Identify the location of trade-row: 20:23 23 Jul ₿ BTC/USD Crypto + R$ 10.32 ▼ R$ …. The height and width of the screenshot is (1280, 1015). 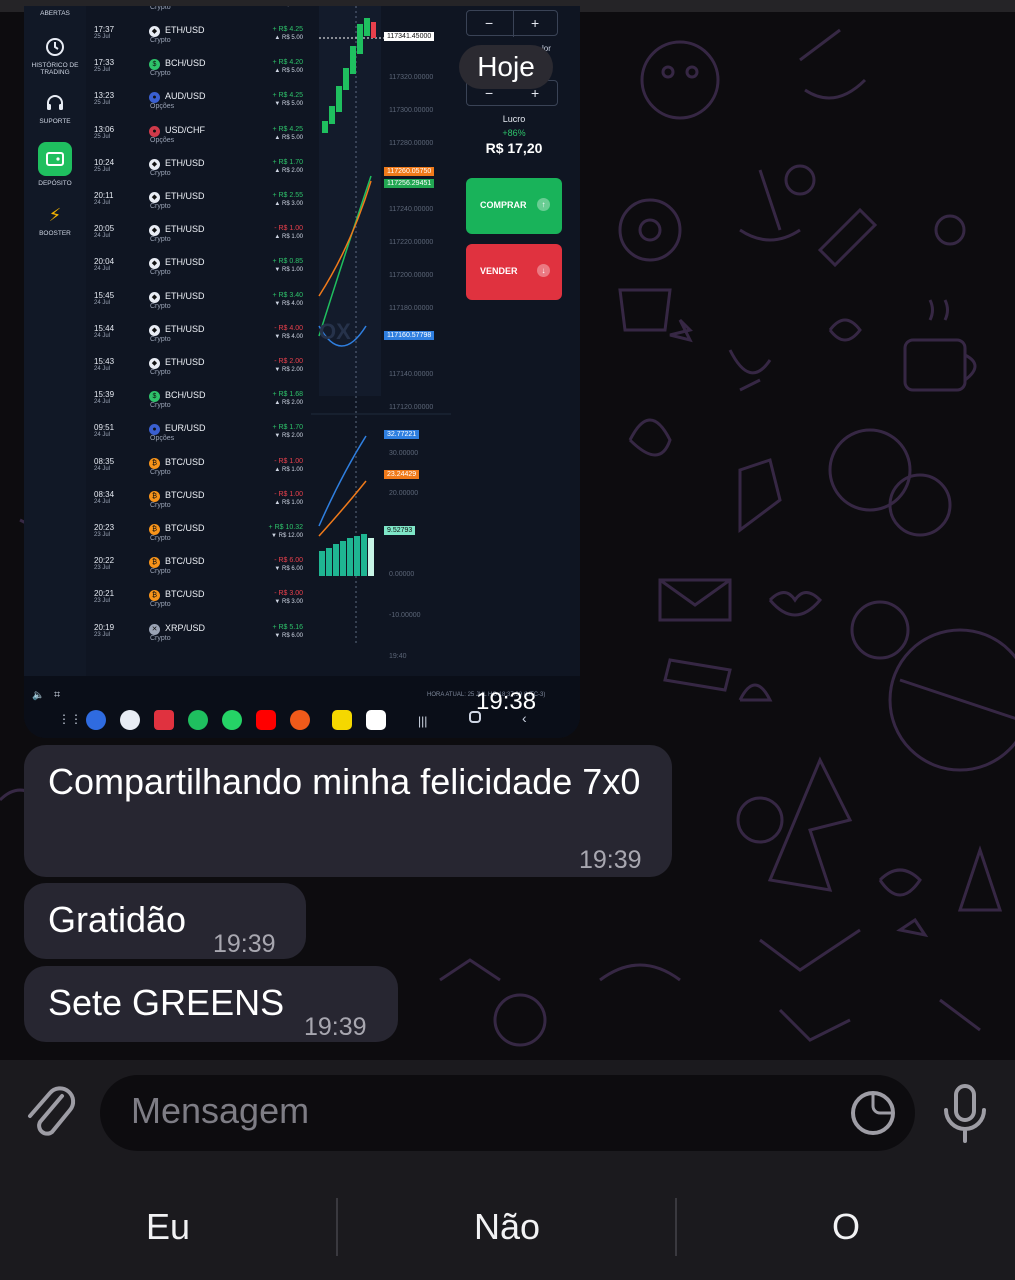
(198, 537).